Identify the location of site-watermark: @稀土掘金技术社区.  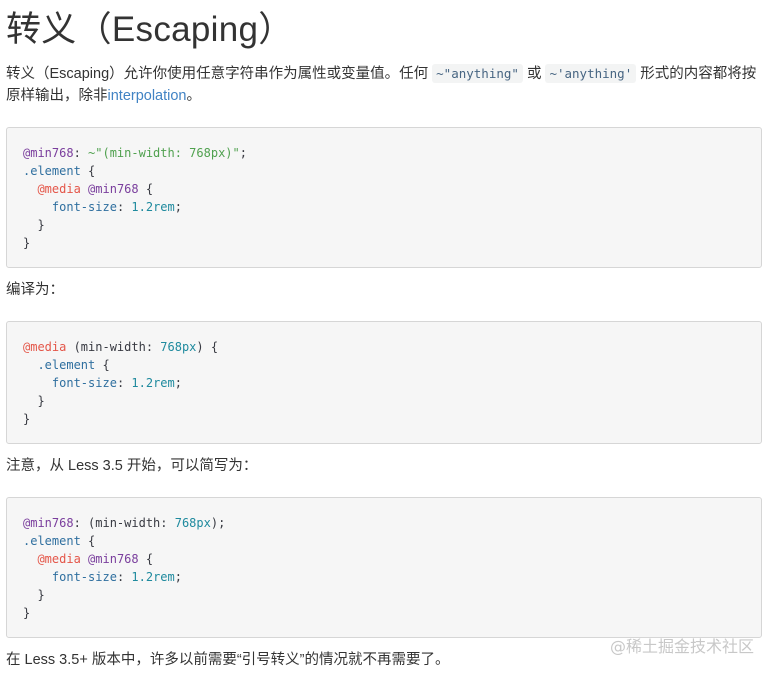
(681, 646).